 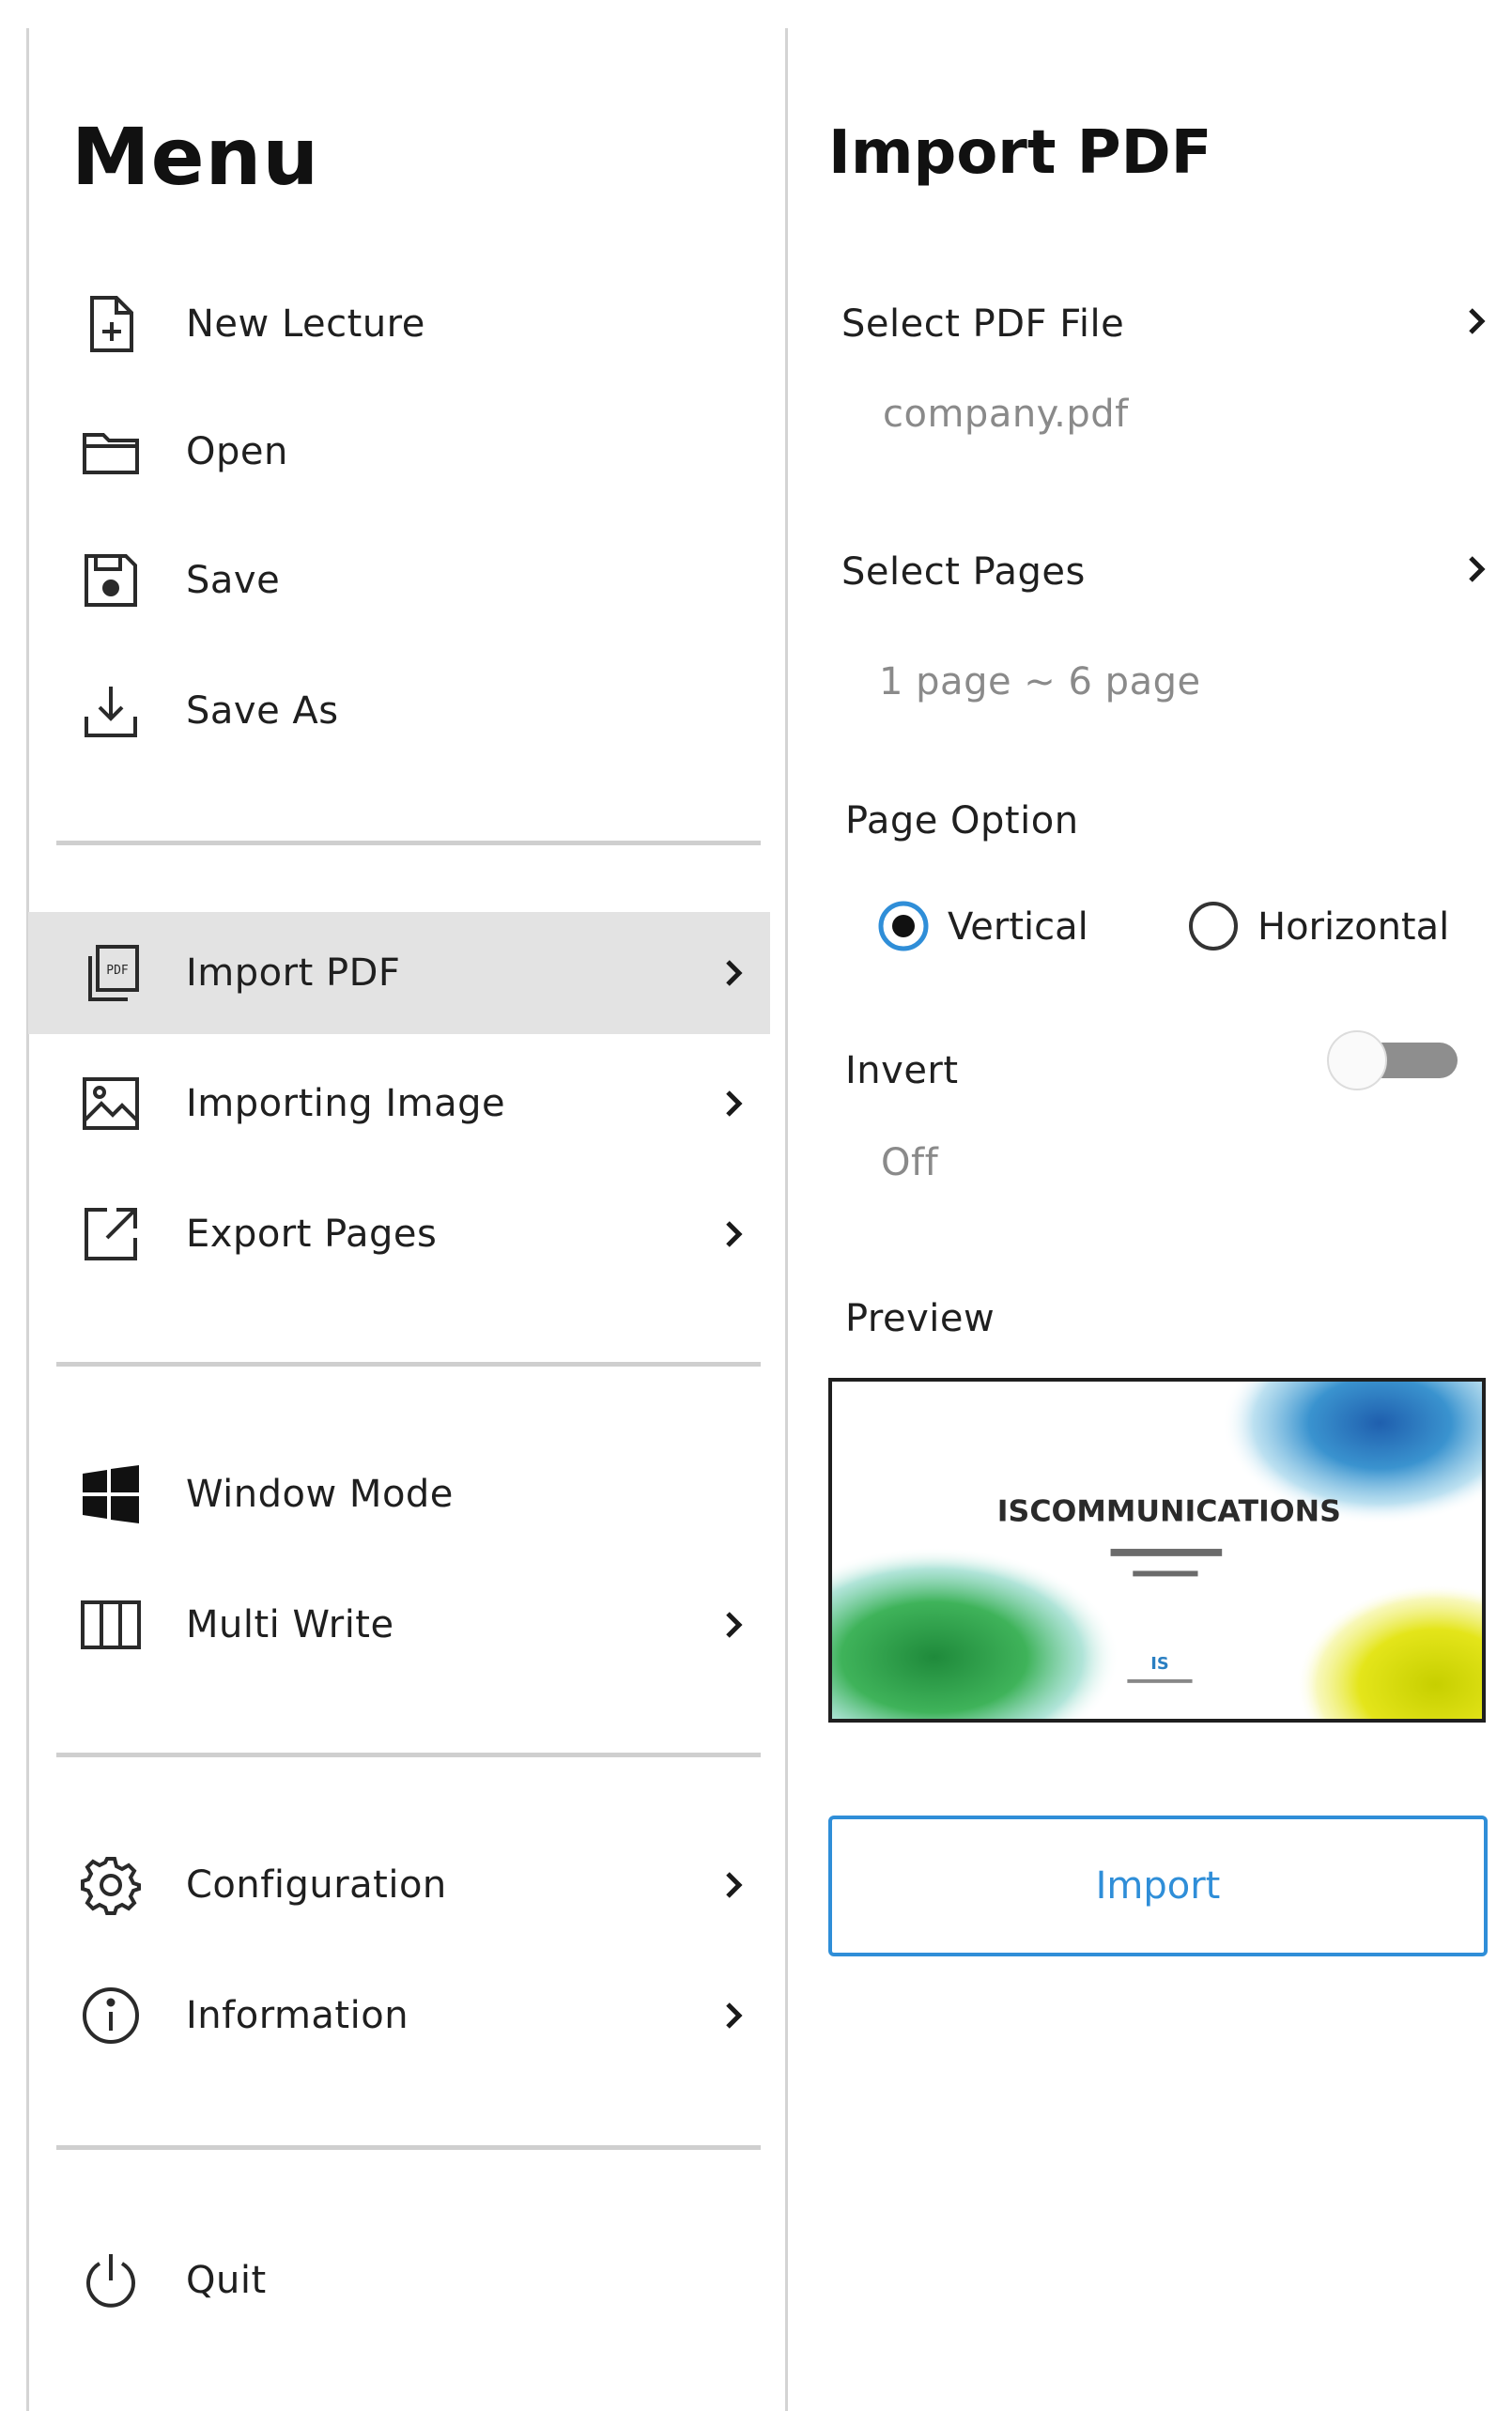 I want to click on menu-item-information: Information, so click(x=399, y=2016).